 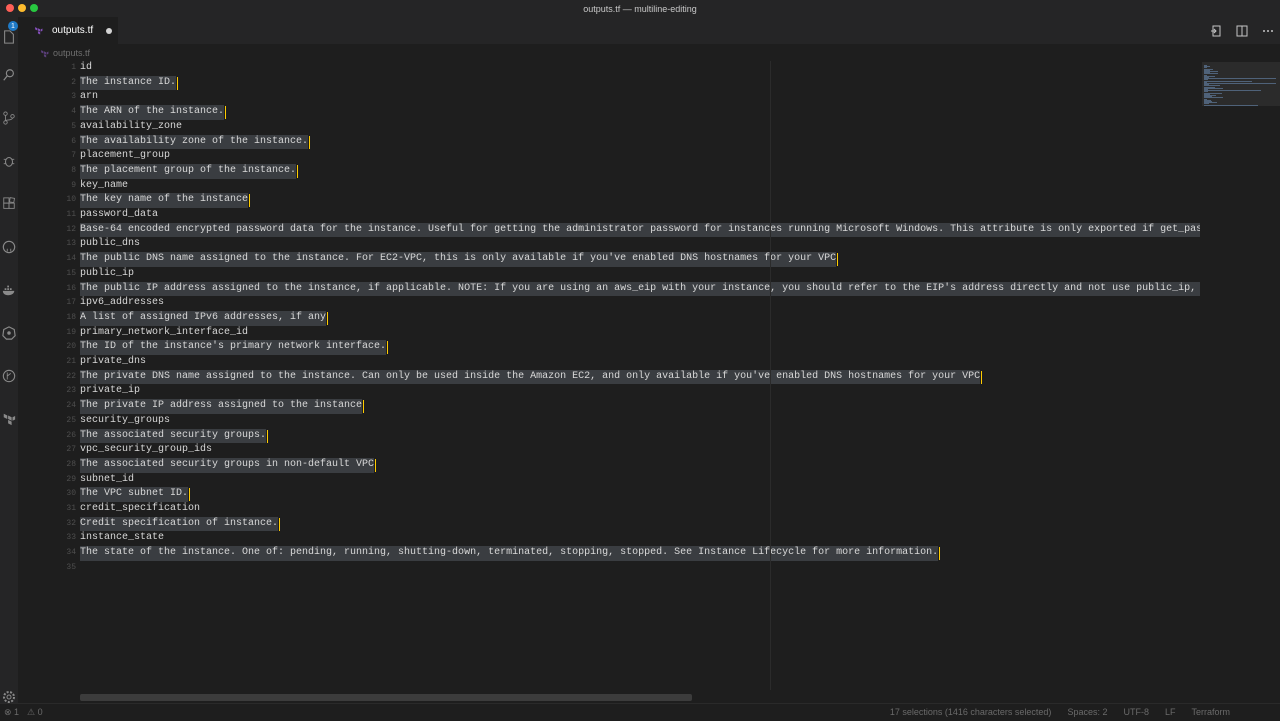 I want to click on selected-code-text: The placement group of the instance., so click(x=189, y=171).